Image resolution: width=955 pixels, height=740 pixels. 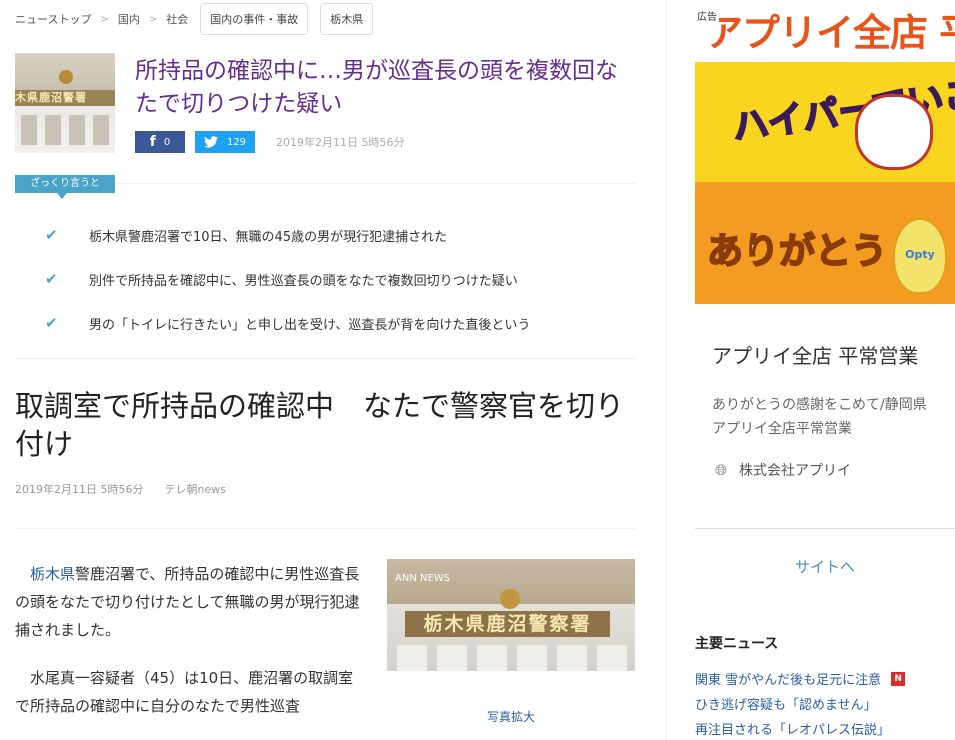 What do you see at coordinates (786, 703) in the screenshot?
I see `news-title: ひき逃げ容疑も「認めません」` at bounding box center [786, 703].